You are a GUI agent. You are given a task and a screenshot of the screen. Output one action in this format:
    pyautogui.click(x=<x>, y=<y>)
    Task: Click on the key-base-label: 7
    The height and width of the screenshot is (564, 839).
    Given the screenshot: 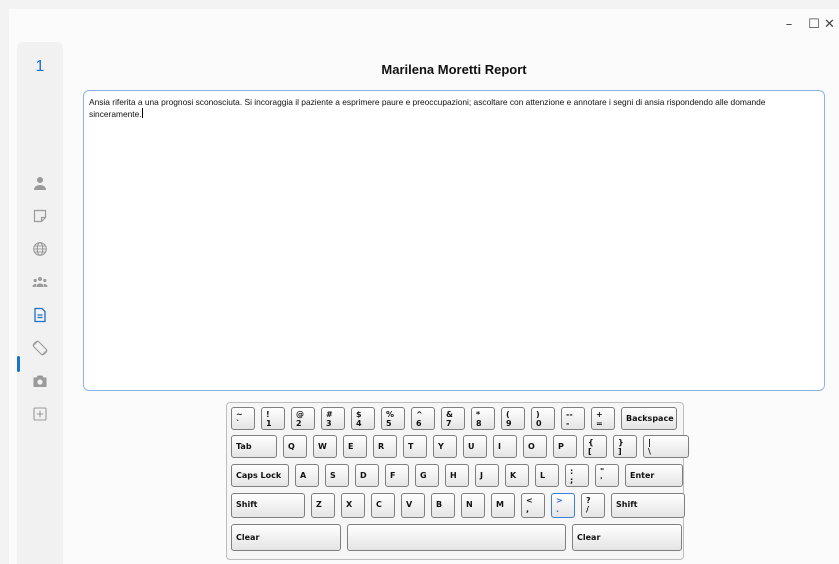 What is the action you would take?
    pyautogui.click(x=449, y=423)
    